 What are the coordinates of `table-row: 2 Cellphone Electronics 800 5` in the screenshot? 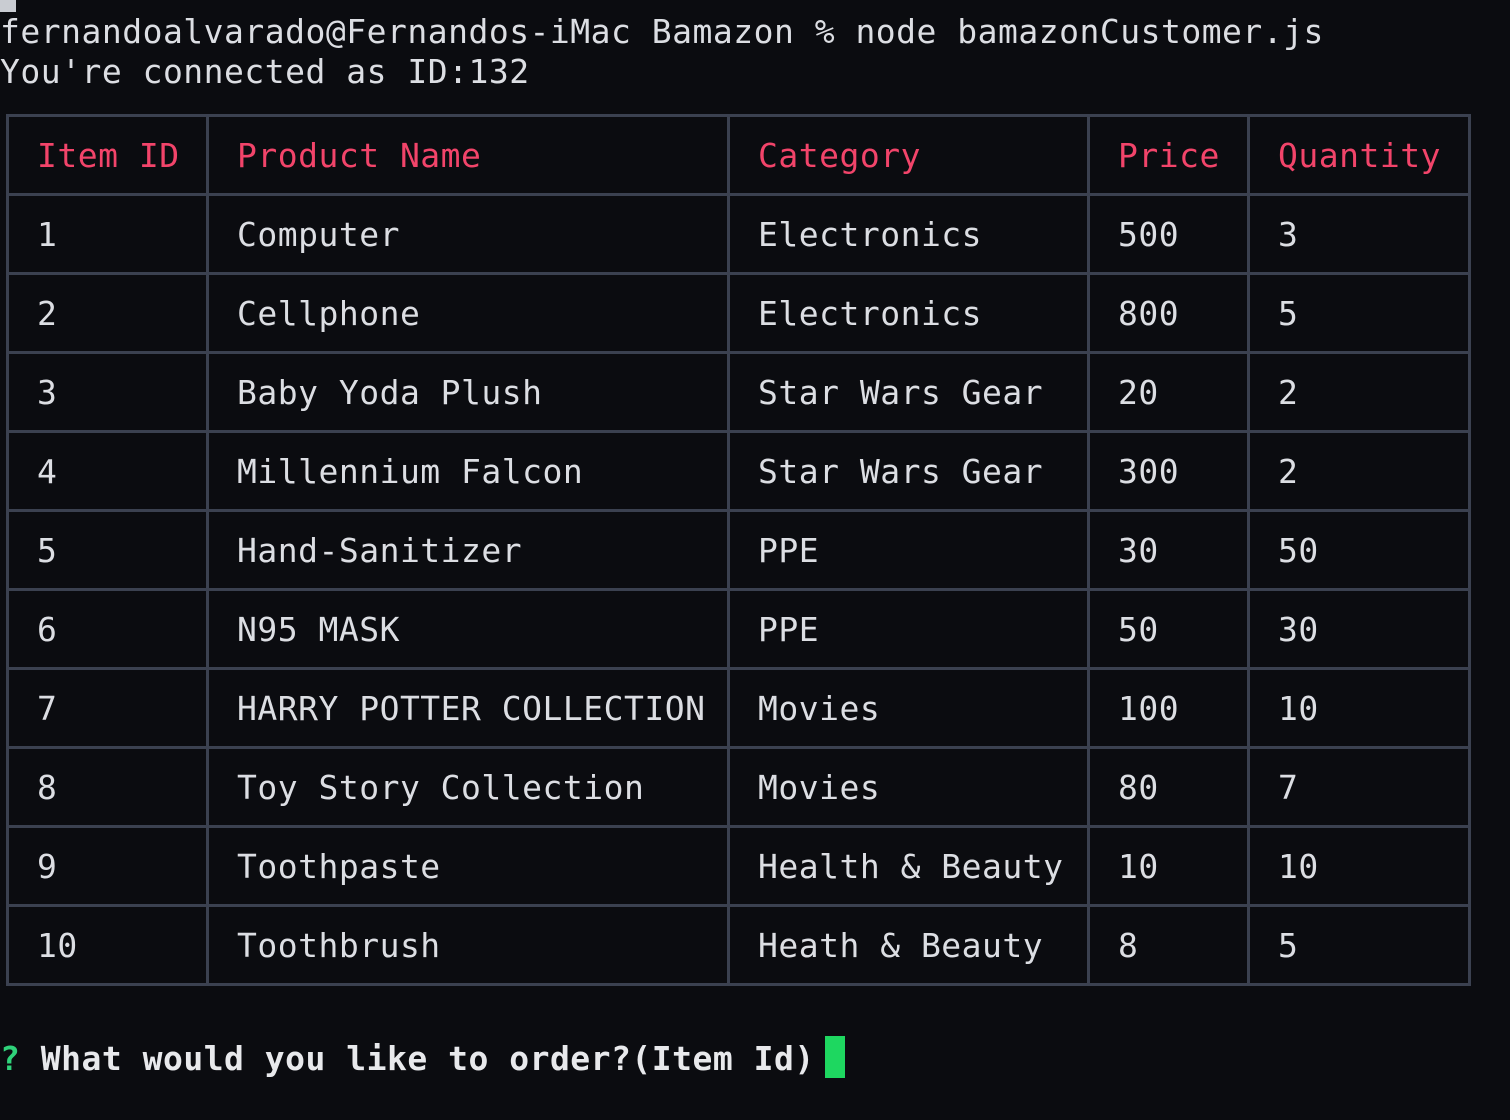 It's located at (738, 313).